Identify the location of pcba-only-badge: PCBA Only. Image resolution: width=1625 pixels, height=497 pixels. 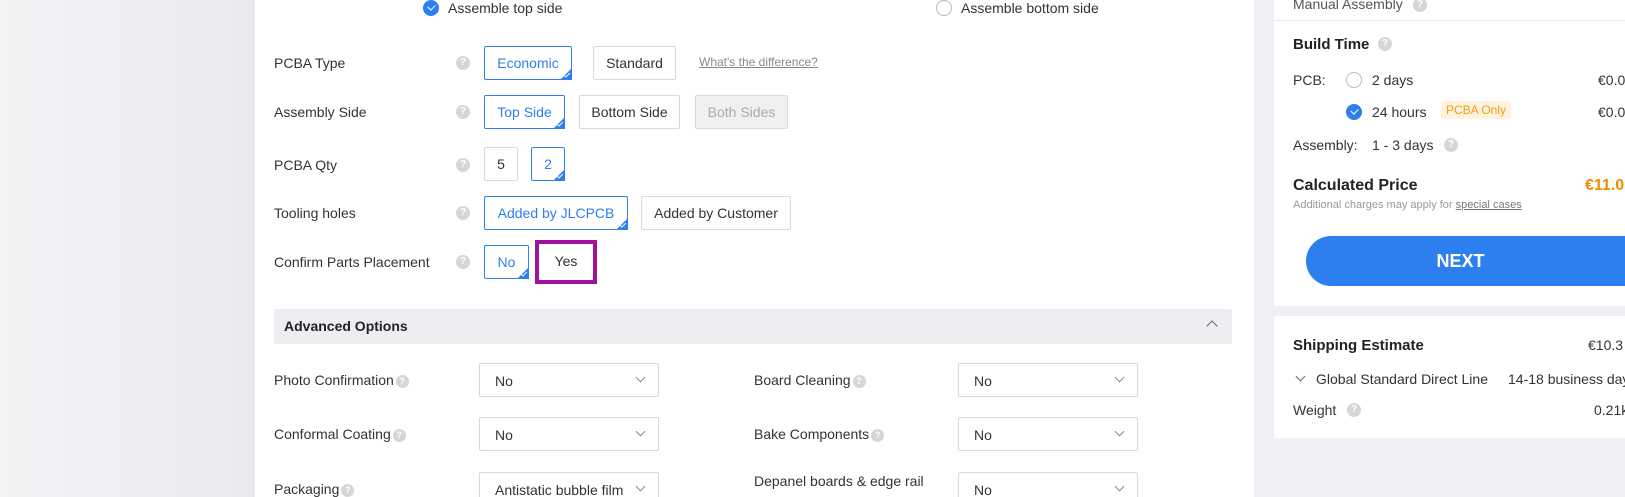
(1476, 110).